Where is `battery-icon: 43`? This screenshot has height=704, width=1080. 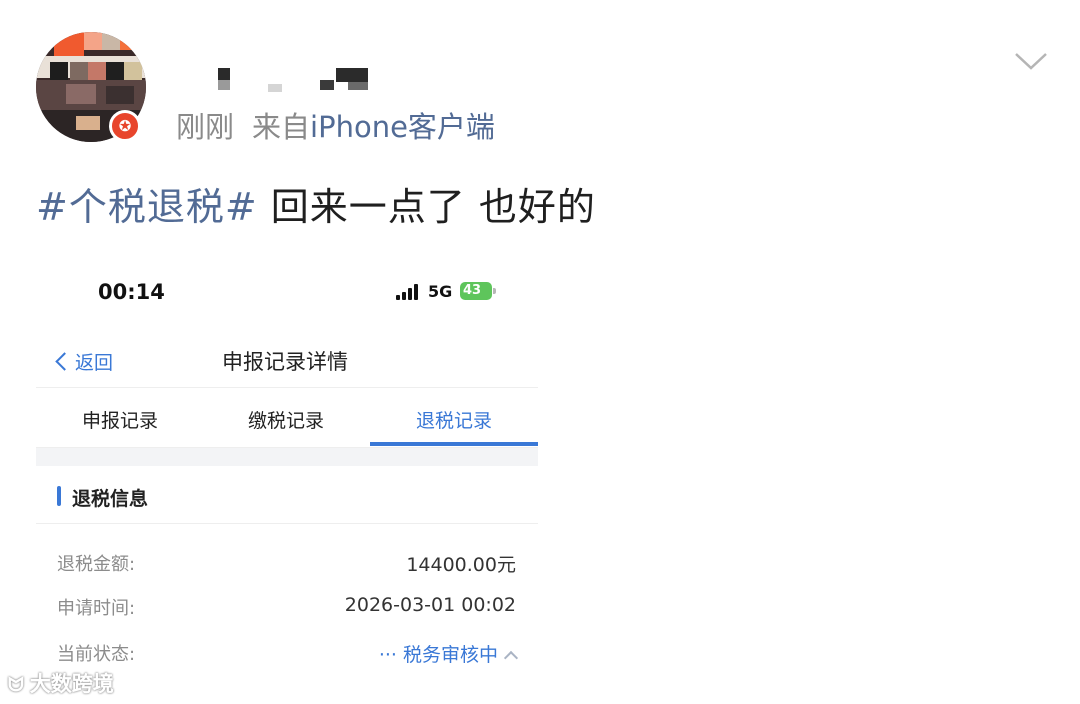
battery-icon: 43 is located at coordinates (478, 291).